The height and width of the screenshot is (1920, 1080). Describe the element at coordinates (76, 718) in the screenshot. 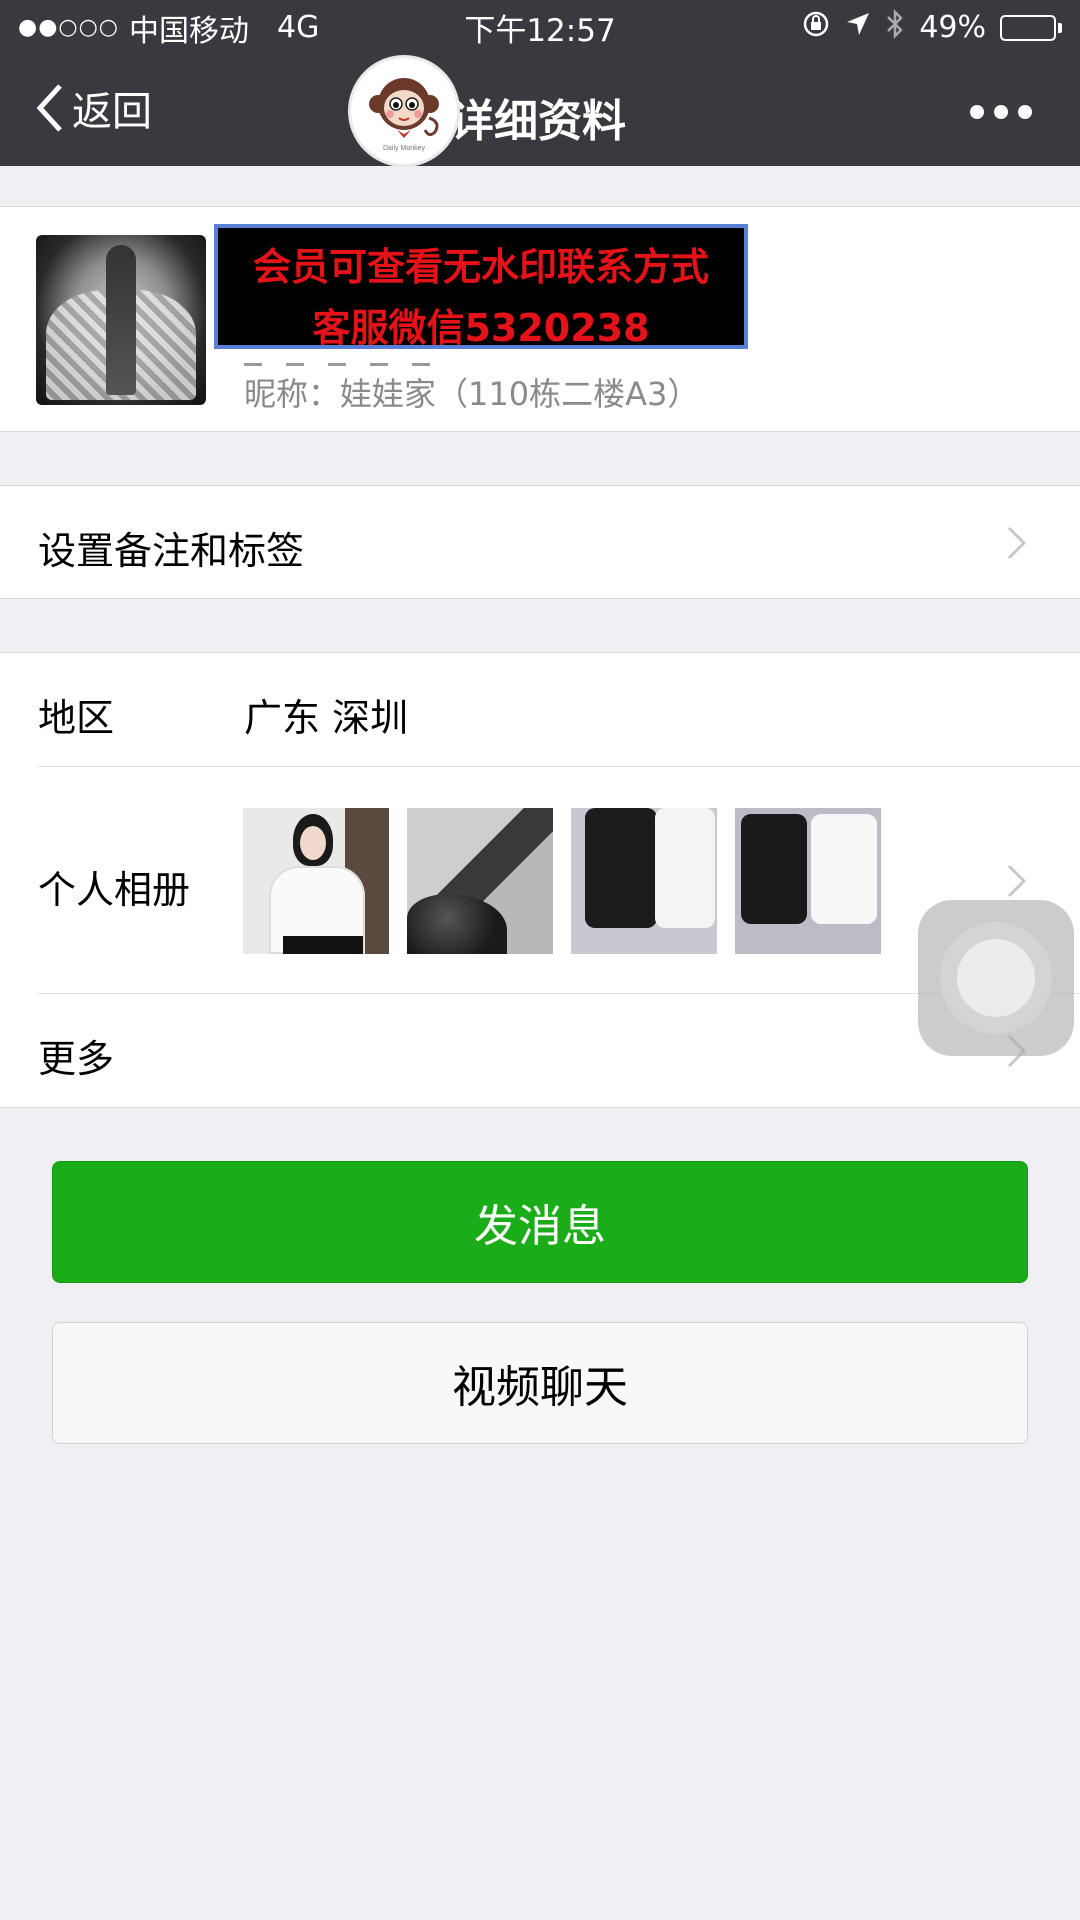

I see `region-label: 地区` at that location.